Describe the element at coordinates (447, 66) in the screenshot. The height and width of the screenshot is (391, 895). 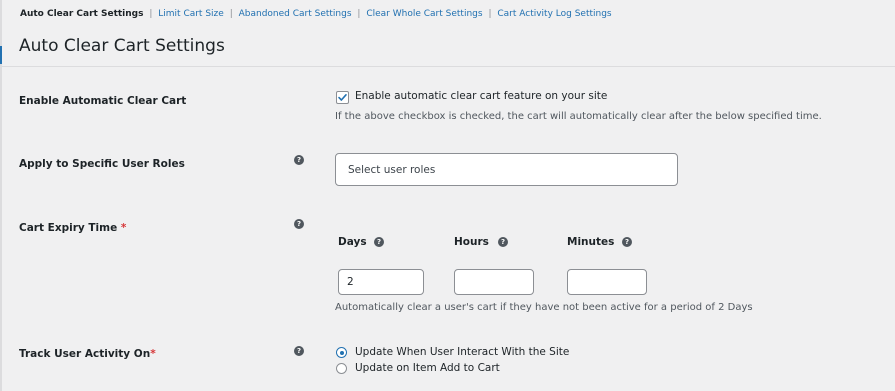
I see `title-divider` at that location.